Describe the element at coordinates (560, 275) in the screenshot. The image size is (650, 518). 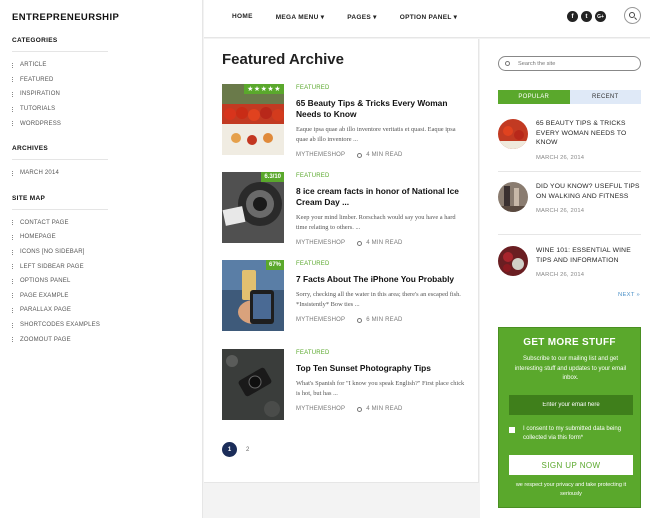
I see `popular-date: MARCH 26, 2014` at that location.